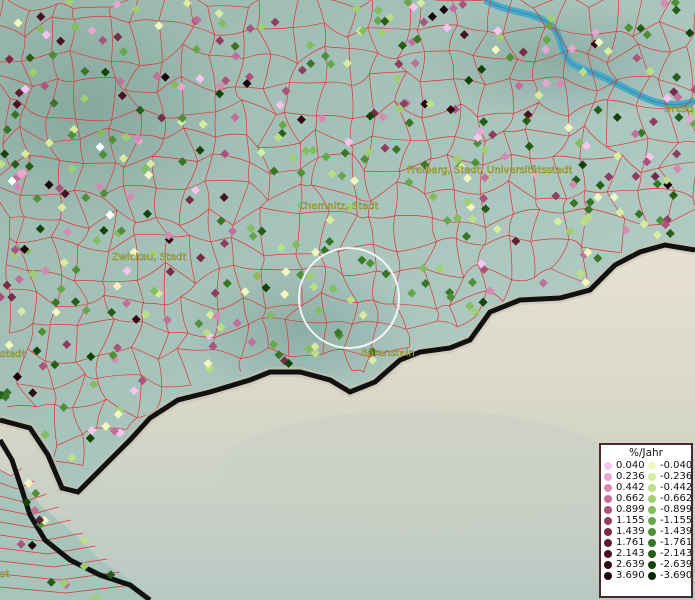  I want to click on legend-value: 2.639, so click(630, 564).